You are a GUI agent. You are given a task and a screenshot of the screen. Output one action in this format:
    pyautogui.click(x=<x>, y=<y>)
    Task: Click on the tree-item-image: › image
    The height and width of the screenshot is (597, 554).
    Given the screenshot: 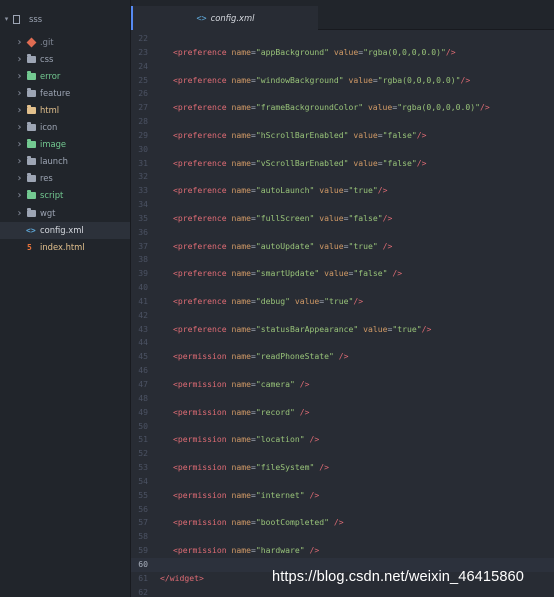 What is the action you would take?
    pyautogui.click(x=65, y=144)
    